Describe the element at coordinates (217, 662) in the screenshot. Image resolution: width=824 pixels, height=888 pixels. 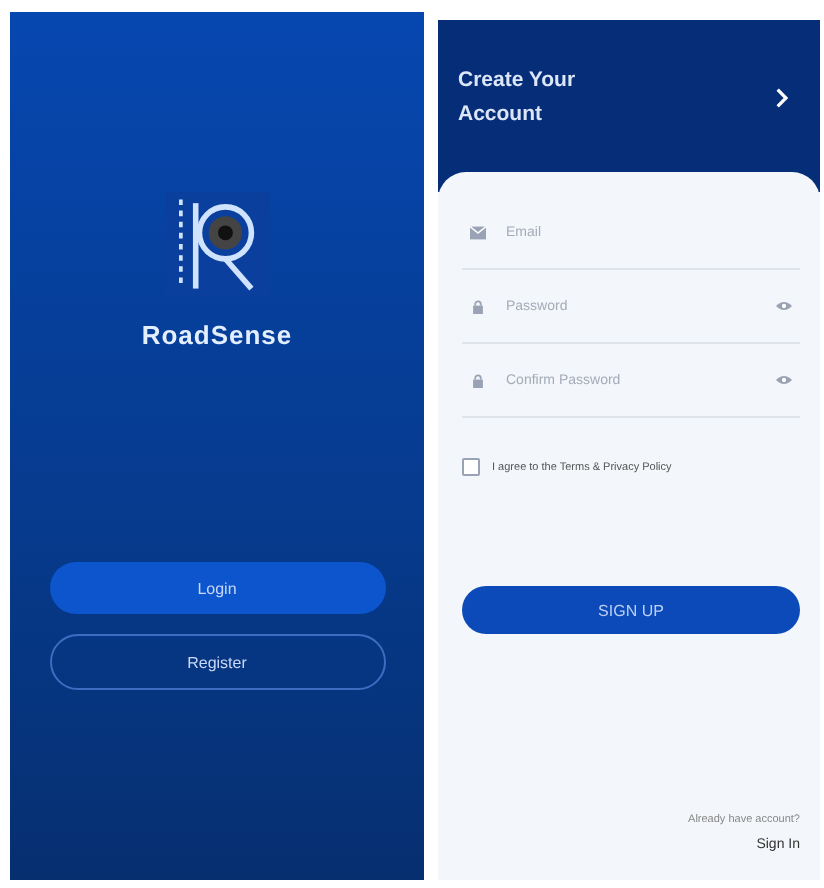
I see `register-button: Register` at that location.